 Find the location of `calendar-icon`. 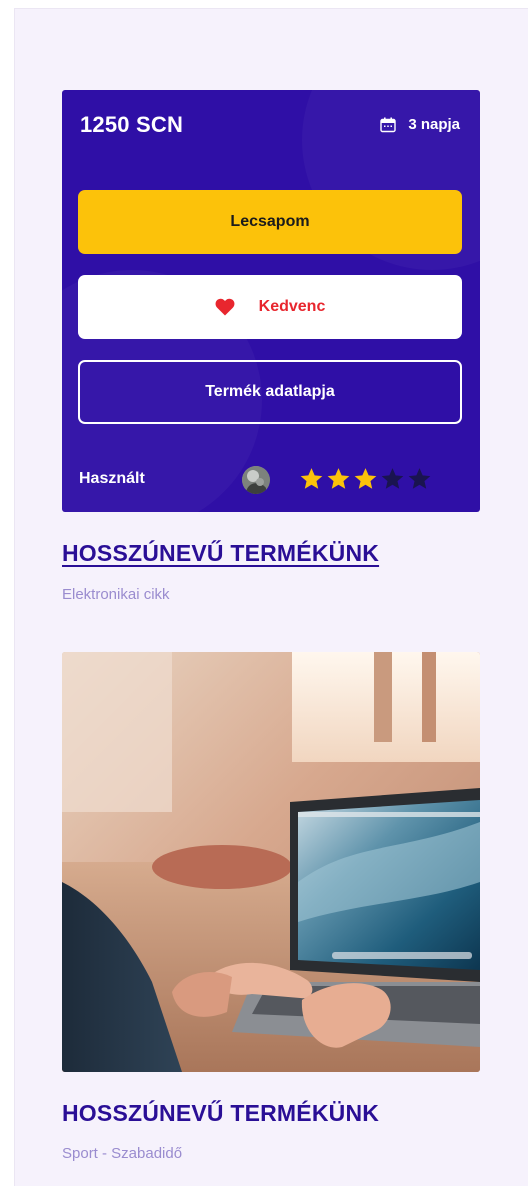

calendar-icon is located at coordinates (388, 124).